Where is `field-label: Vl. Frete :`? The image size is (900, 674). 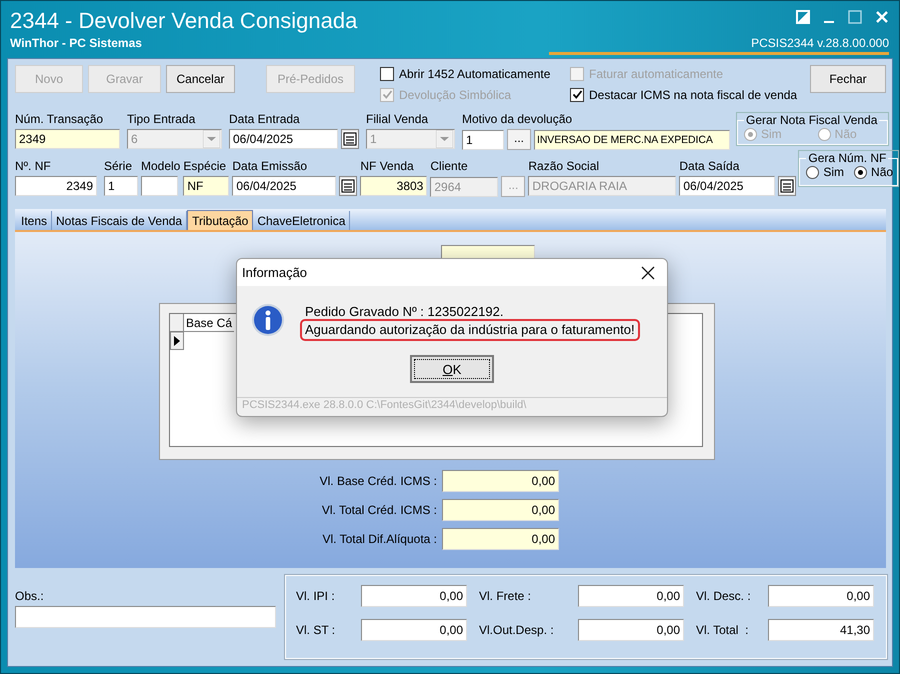
field-label: Vl. Frete : is located at coordinates (505, 596).